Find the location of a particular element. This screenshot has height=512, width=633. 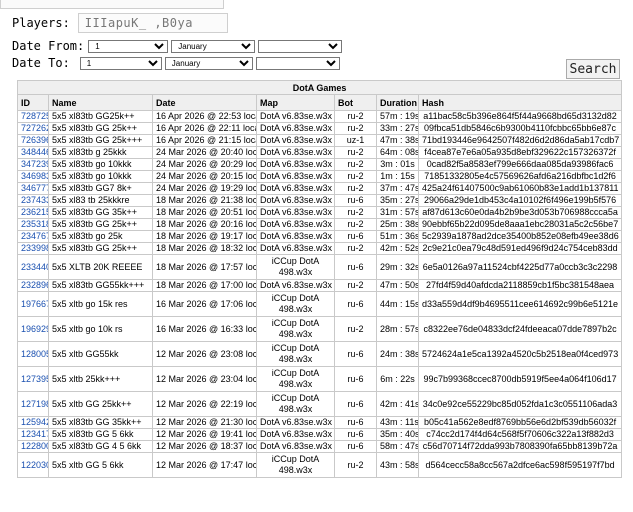

game-id-link: 727262 is located at coordinates (34, 129).